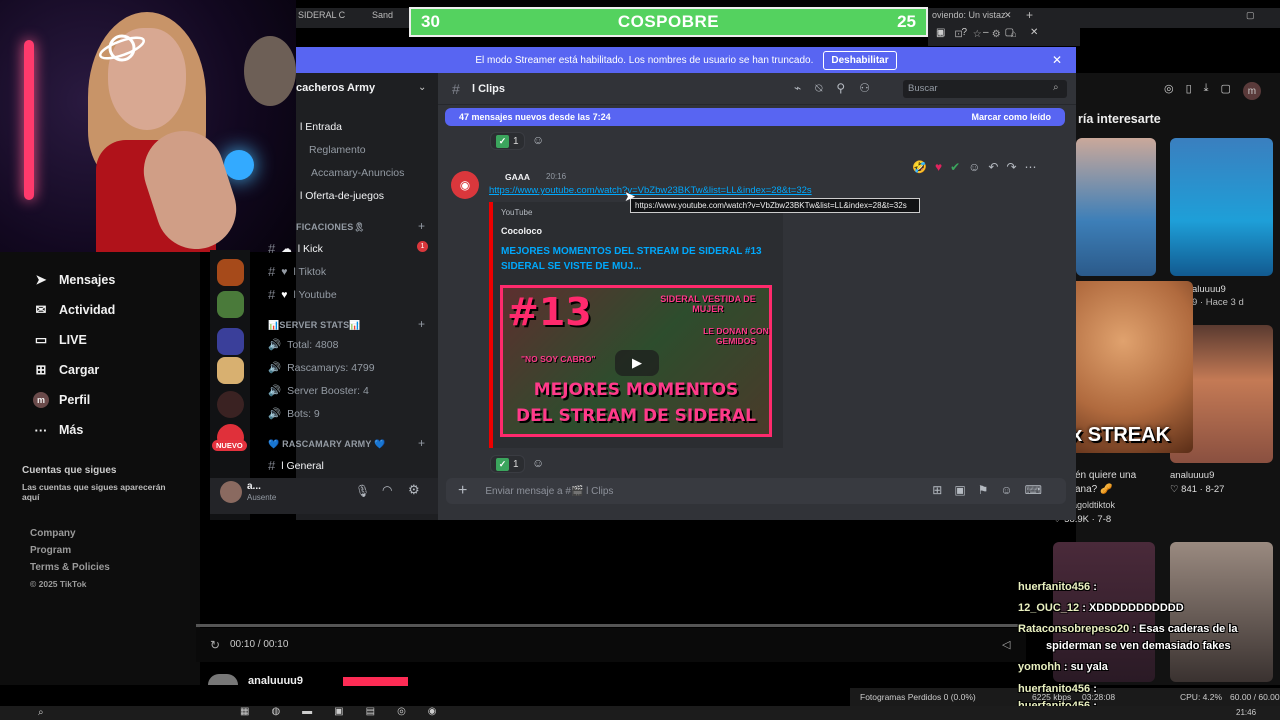  Describe the element at coordinates (1031, 167) in the screenshot. I see `more-icon: ⋯` at that location.